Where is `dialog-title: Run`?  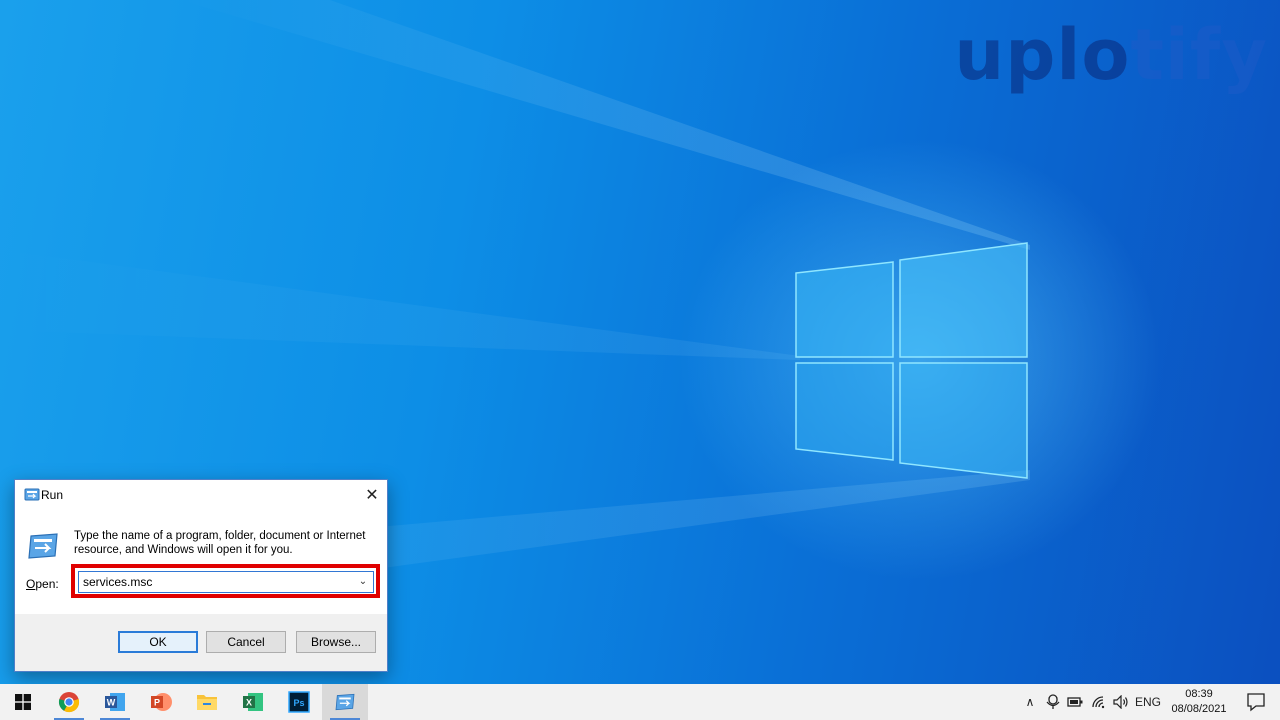
dialog-title: Run is located at coordinates (52, 495).